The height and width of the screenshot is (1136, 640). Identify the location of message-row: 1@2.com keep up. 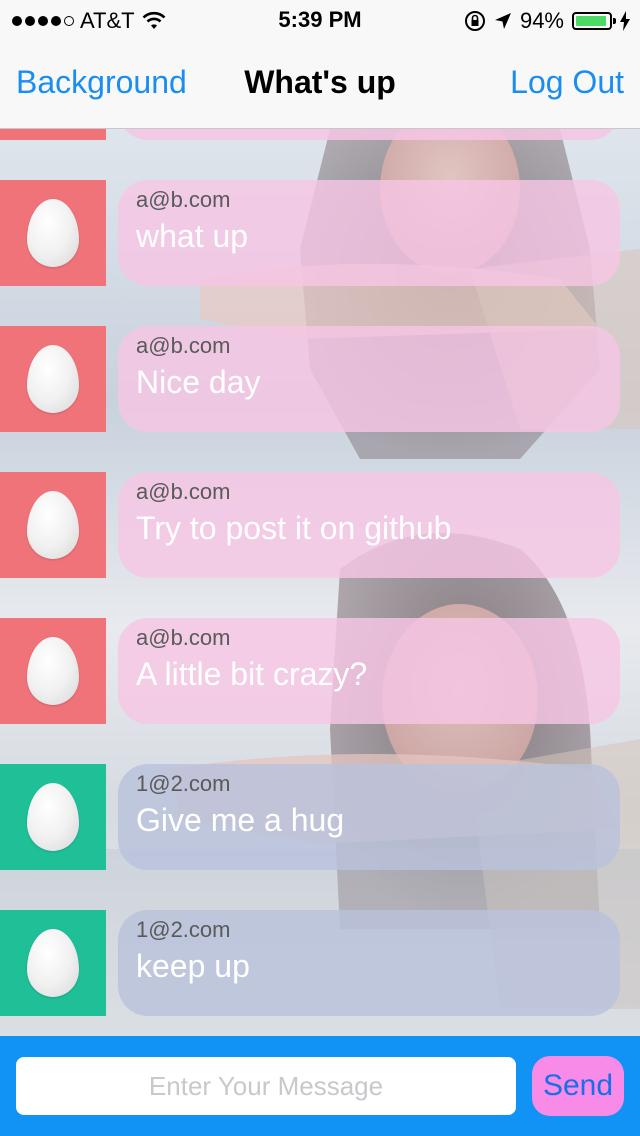
(320, 963).